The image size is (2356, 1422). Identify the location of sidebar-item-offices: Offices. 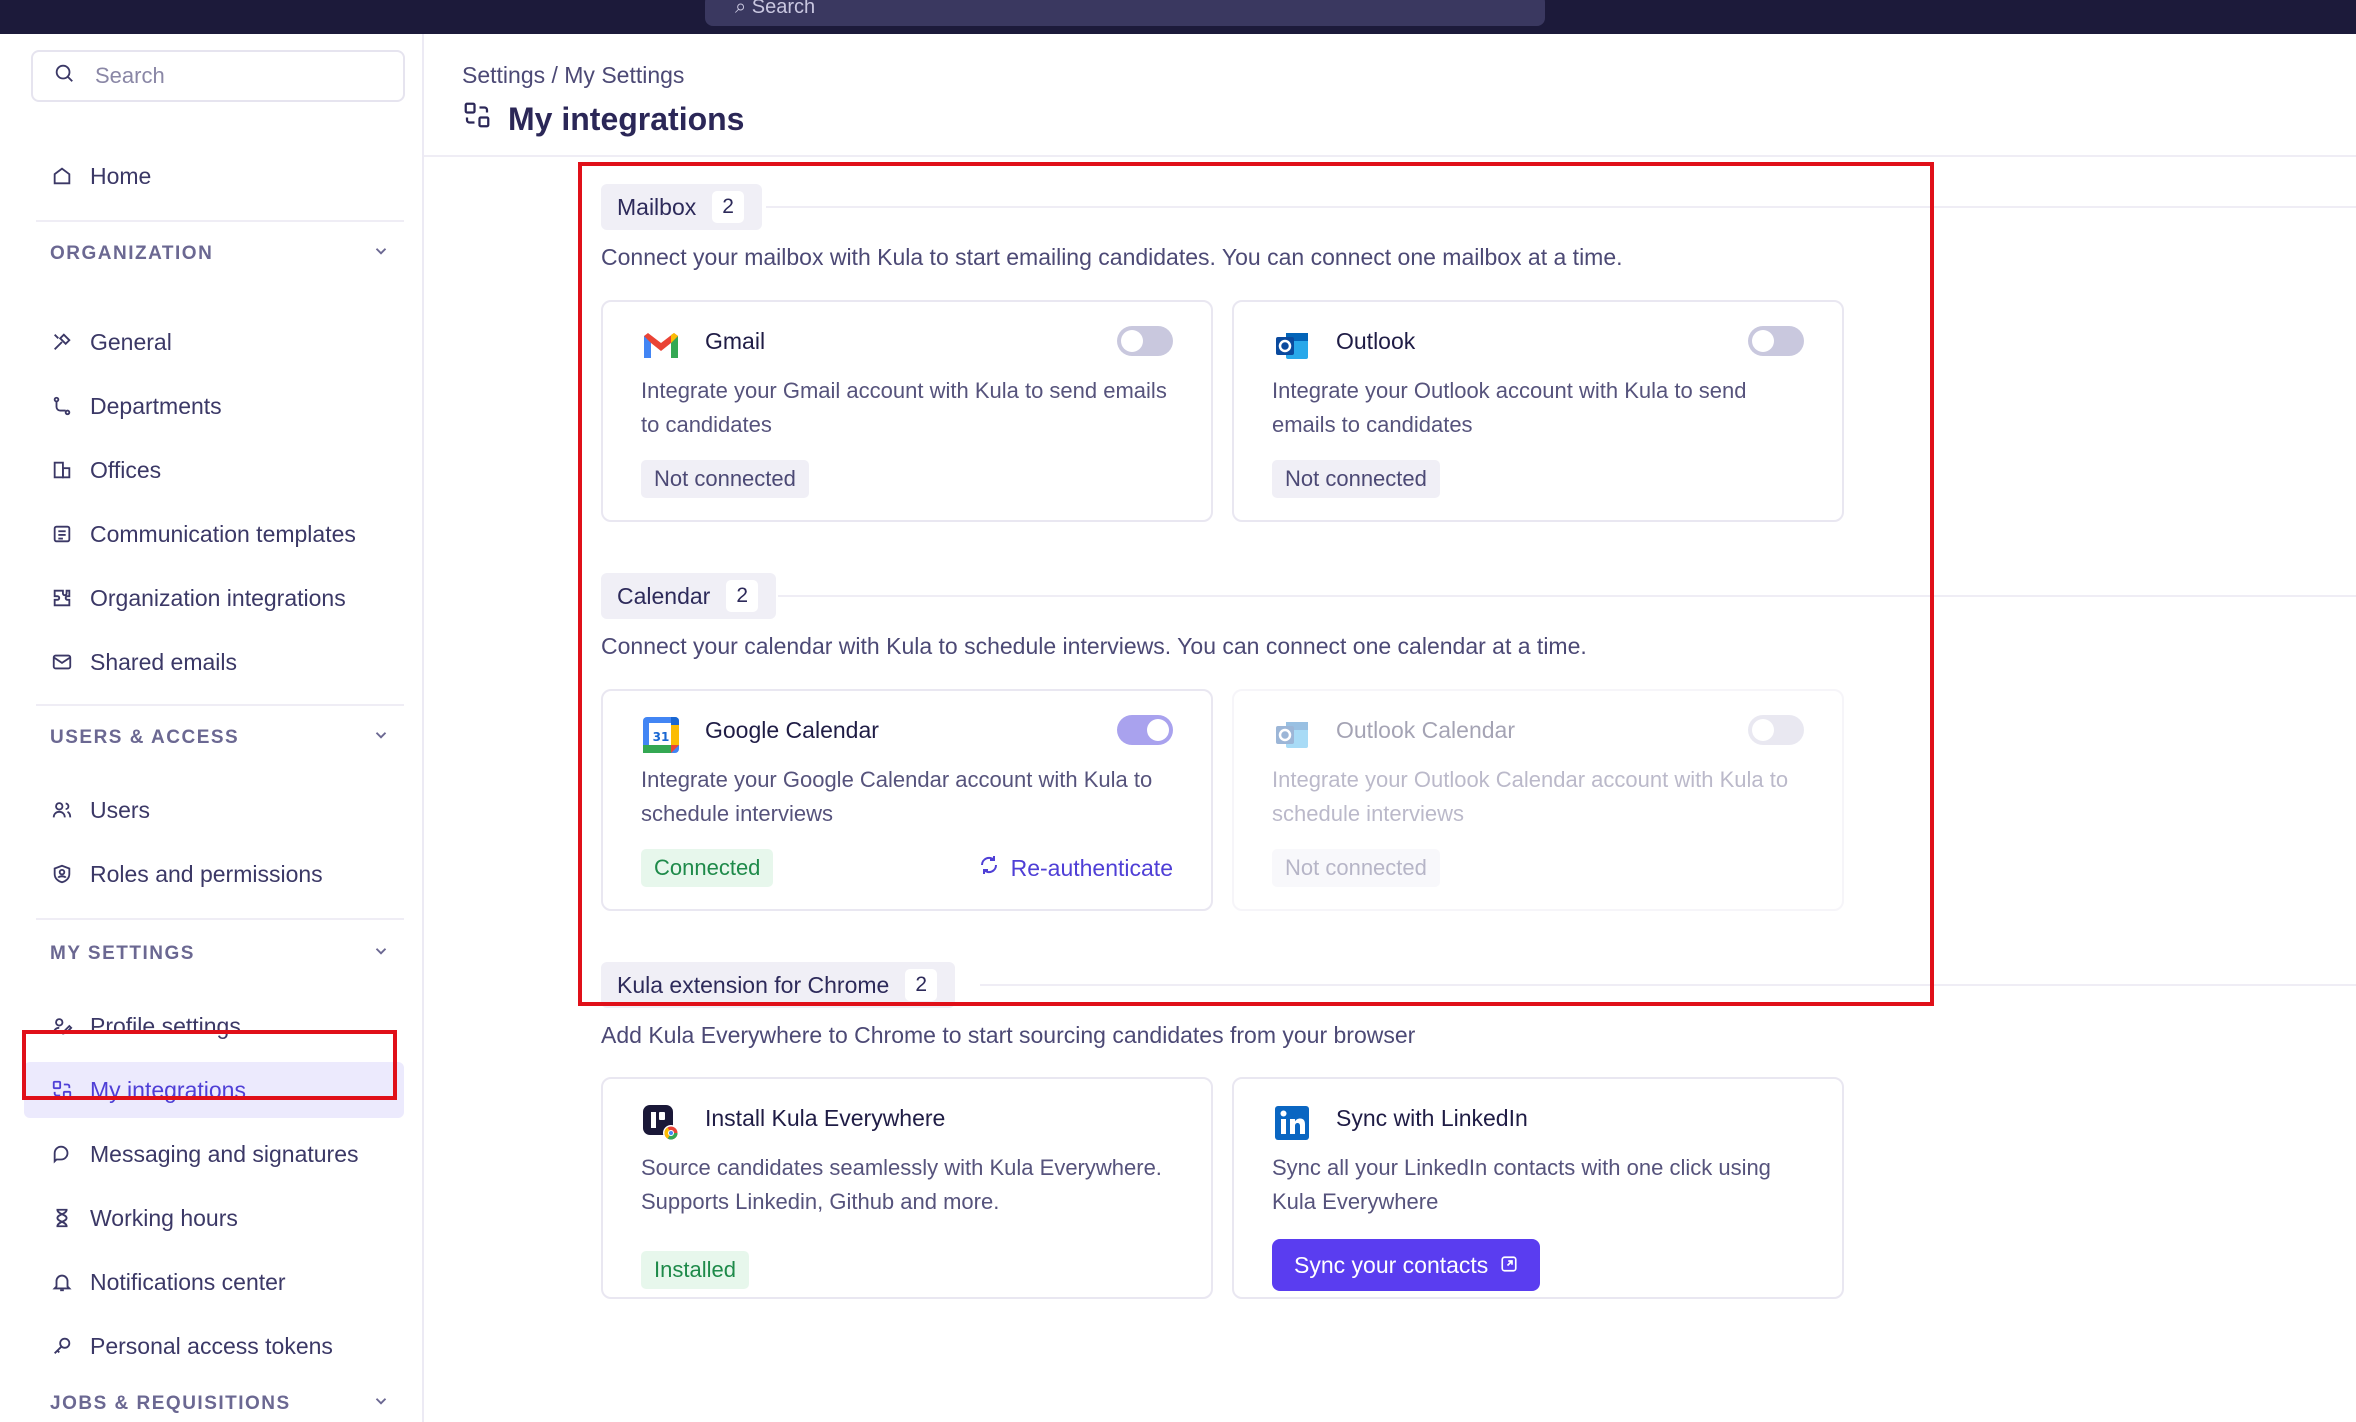
(220, 470).